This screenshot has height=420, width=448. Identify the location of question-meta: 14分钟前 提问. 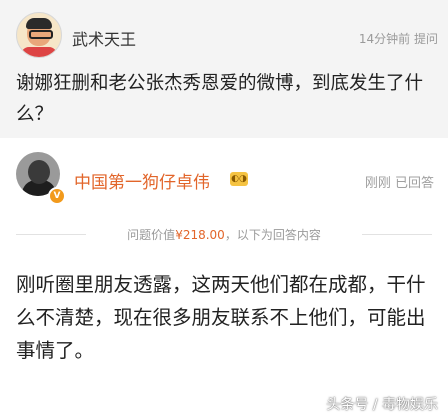
(398, 39).